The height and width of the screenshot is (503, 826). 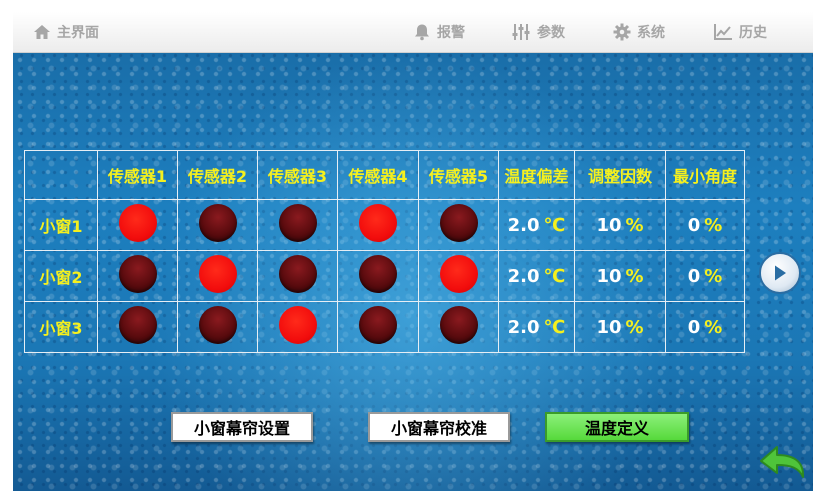 What do you see at coordinates (42, 32) in the screenshot?
I see `home-icon` at bounding box center [42, 32].